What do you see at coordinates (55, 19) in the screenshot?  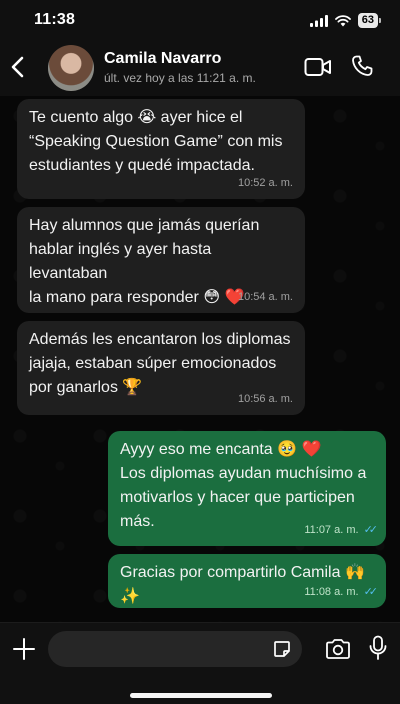 I see `status-time: 11:38` at bounding box center [55, 19].